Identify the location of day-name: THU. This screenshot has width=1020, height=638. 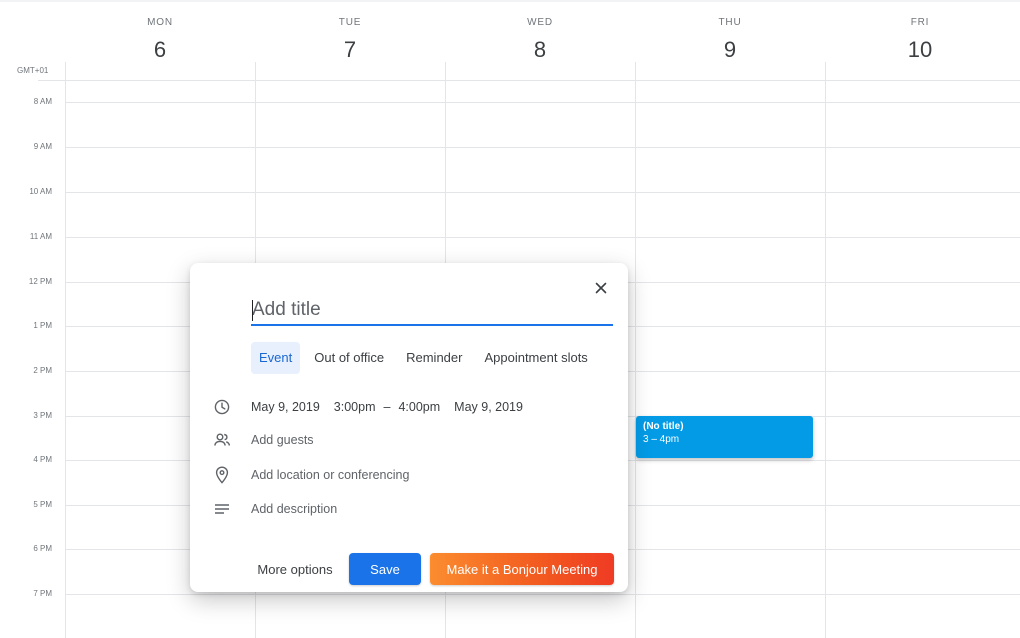
(730, 22).